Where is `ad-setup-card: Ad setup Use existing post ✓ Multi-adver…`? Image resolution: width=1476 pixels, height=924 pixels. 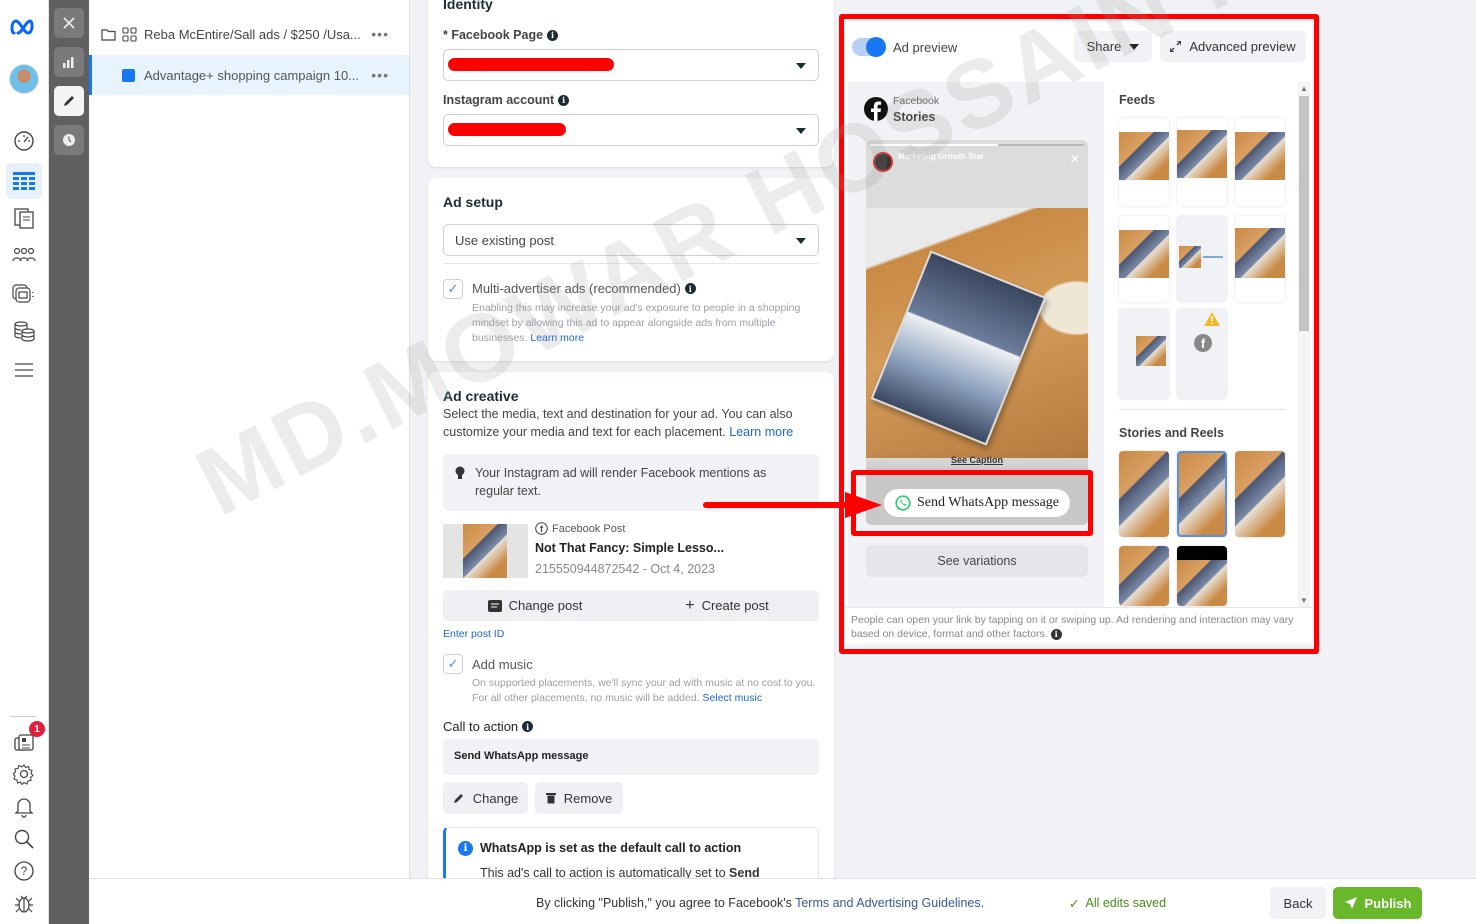
ad-setup-card: Ad setup Use existing post ✓ Multi-adver… is located at coordinates (631, 269).